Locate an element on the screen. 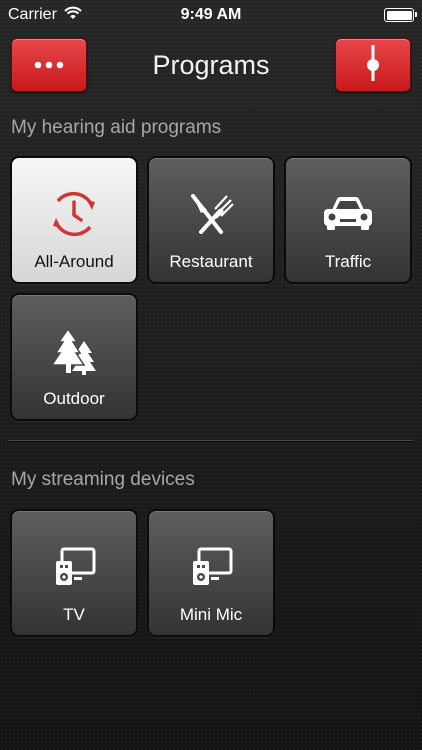 Image resolution: width=422 pixels, height=750 pixels. device-label: TV is located at coordinates (74, 614).